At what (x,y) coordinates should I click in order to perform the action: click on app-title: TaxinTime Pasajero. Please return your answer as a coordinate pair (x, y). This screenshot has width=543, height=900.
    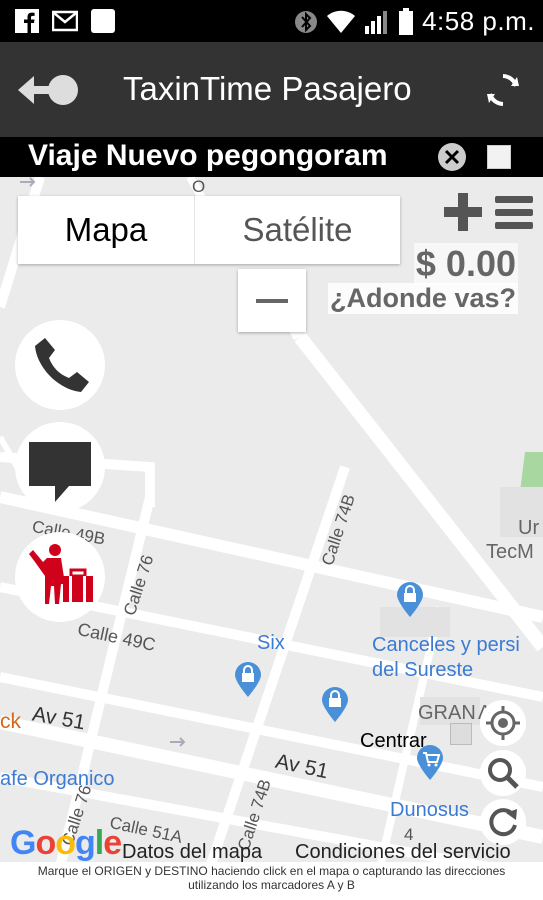
    Looking at the image, I should click on (267, 88).